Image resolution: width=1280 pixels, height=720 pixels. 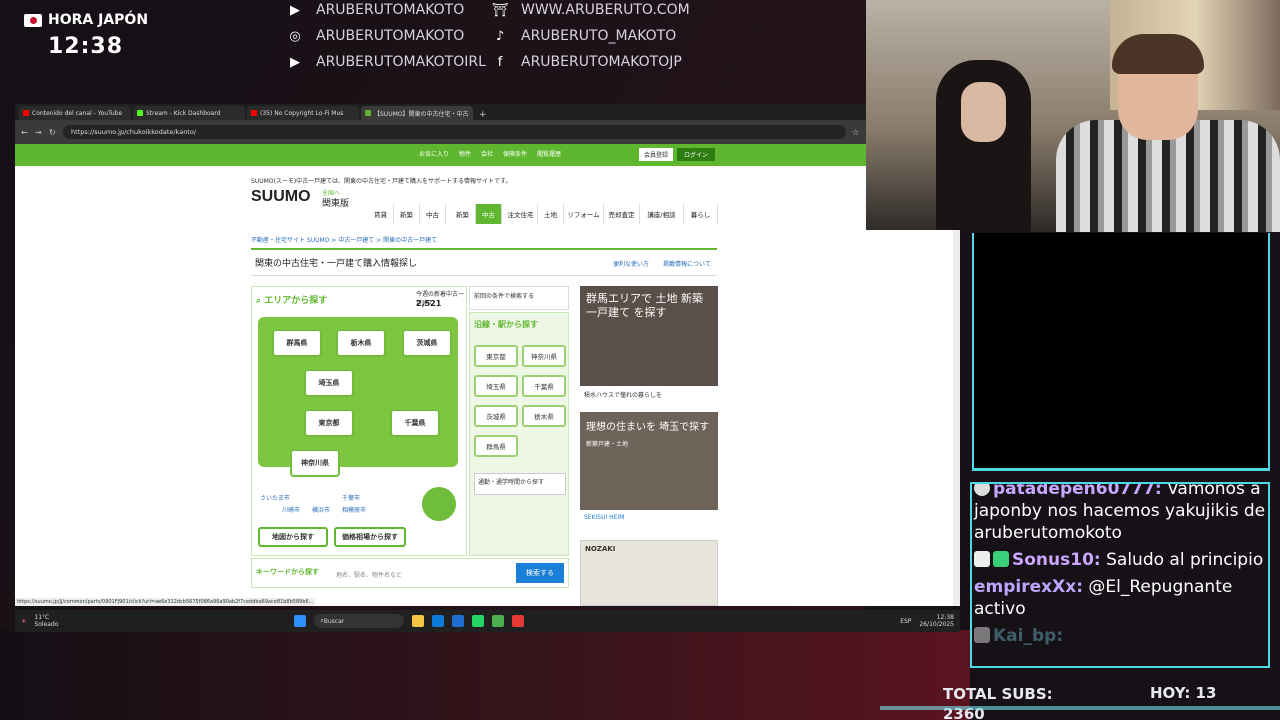 I want to click on login-button: ログイン, so click(x=696, y=154).